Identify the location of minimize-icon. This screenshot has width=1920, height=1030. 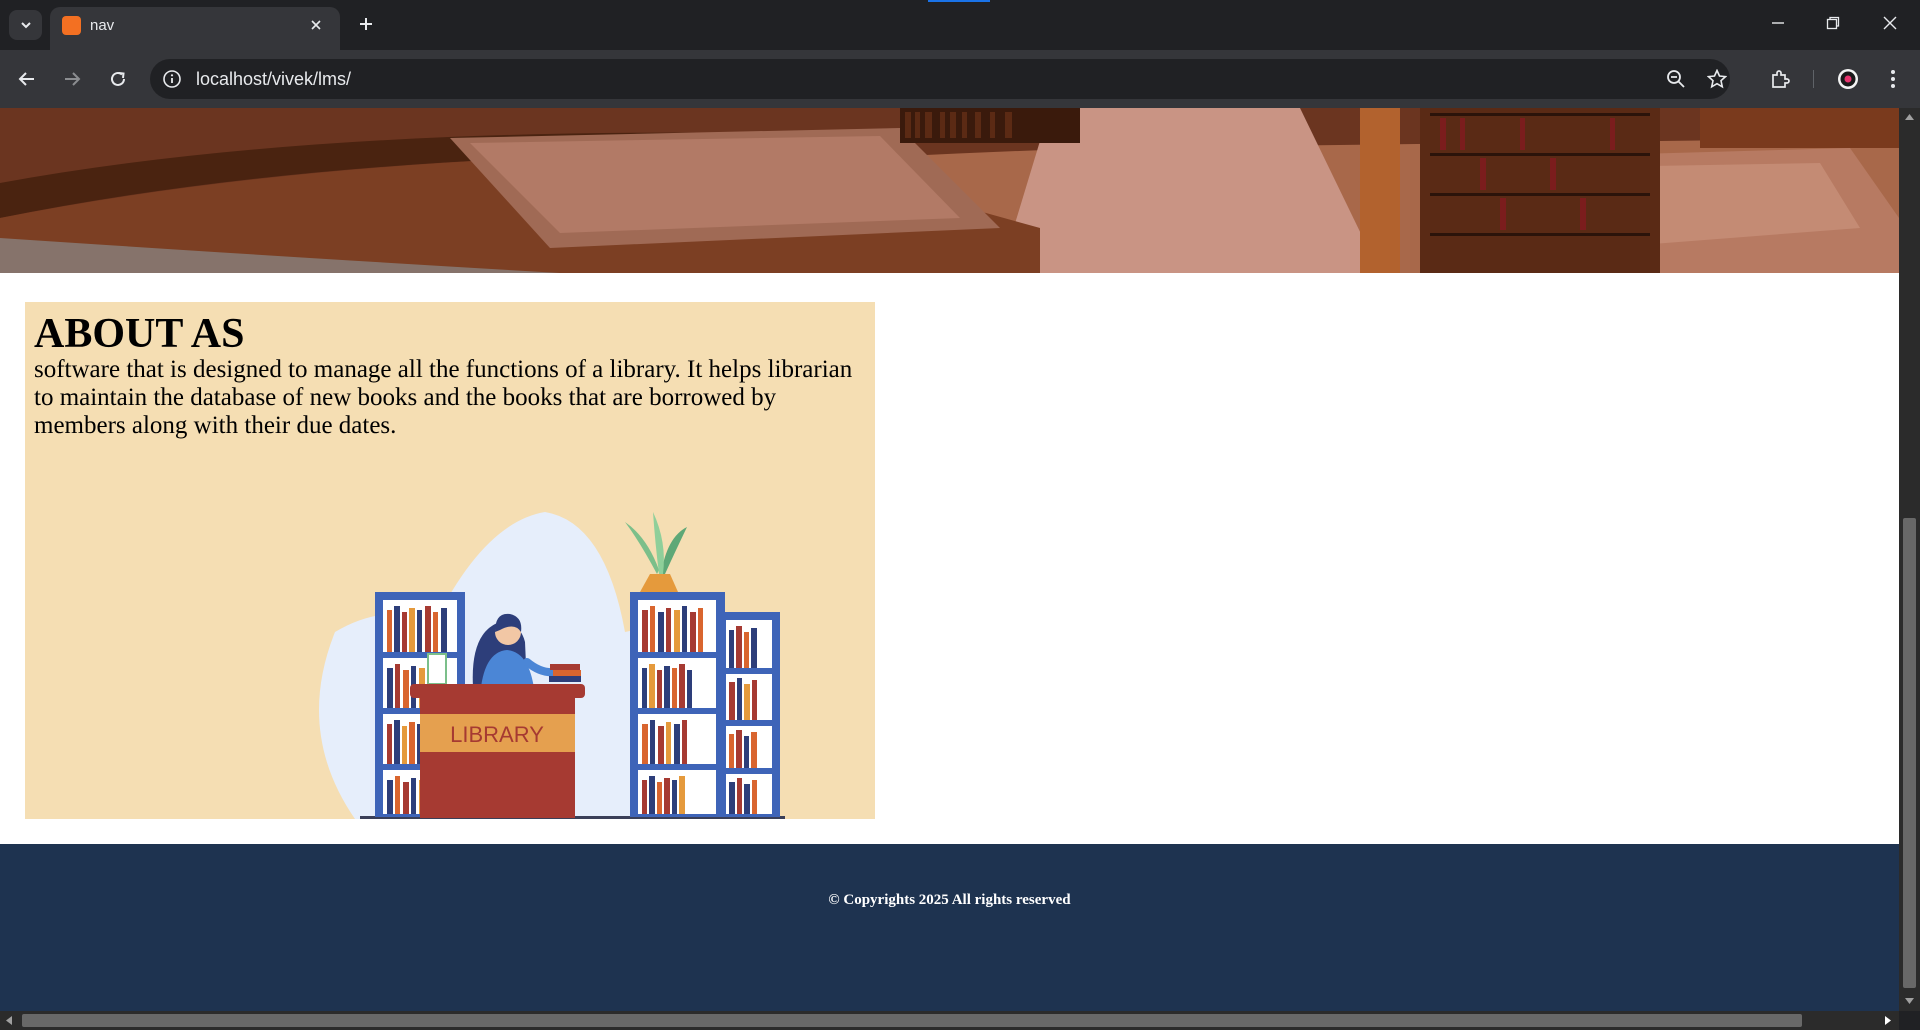
(1778, 23).